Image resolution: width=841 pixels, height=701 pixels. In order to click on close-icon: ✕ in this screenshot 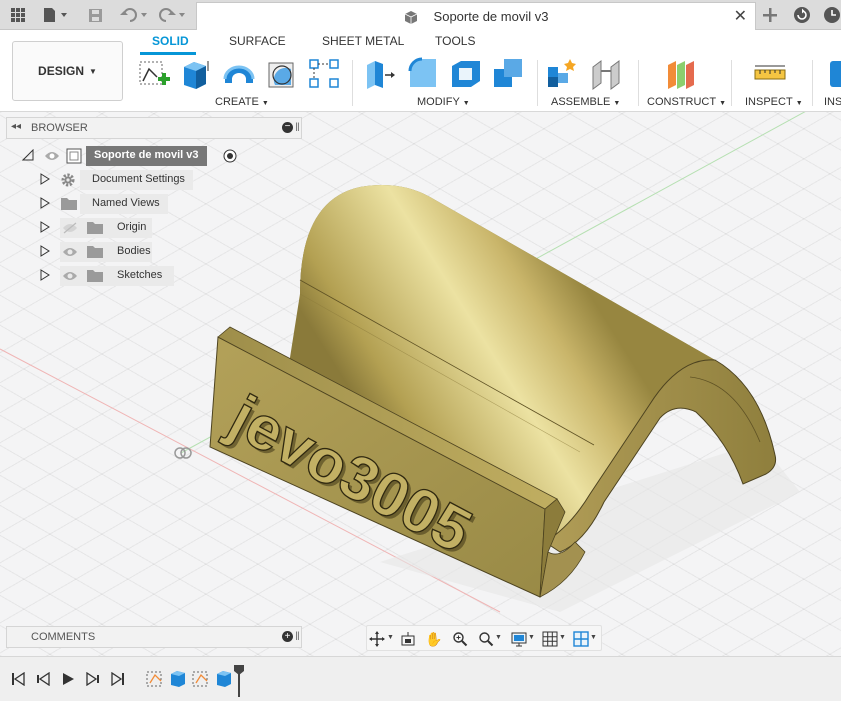, I will do `click(740, 16)`.